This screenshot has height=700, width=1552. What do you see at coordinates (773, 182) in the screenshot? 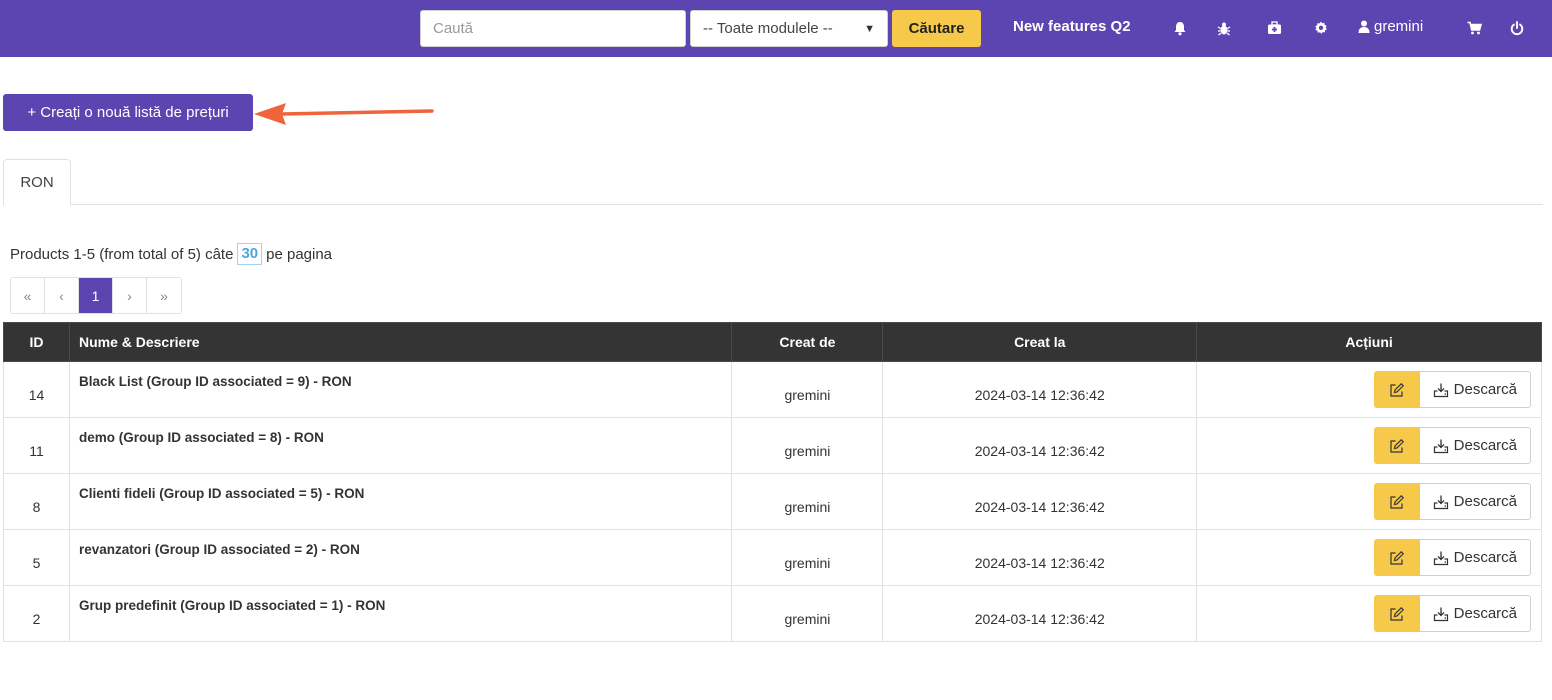
I see `currency-tabs: RON` at bounding box center [773, 182].